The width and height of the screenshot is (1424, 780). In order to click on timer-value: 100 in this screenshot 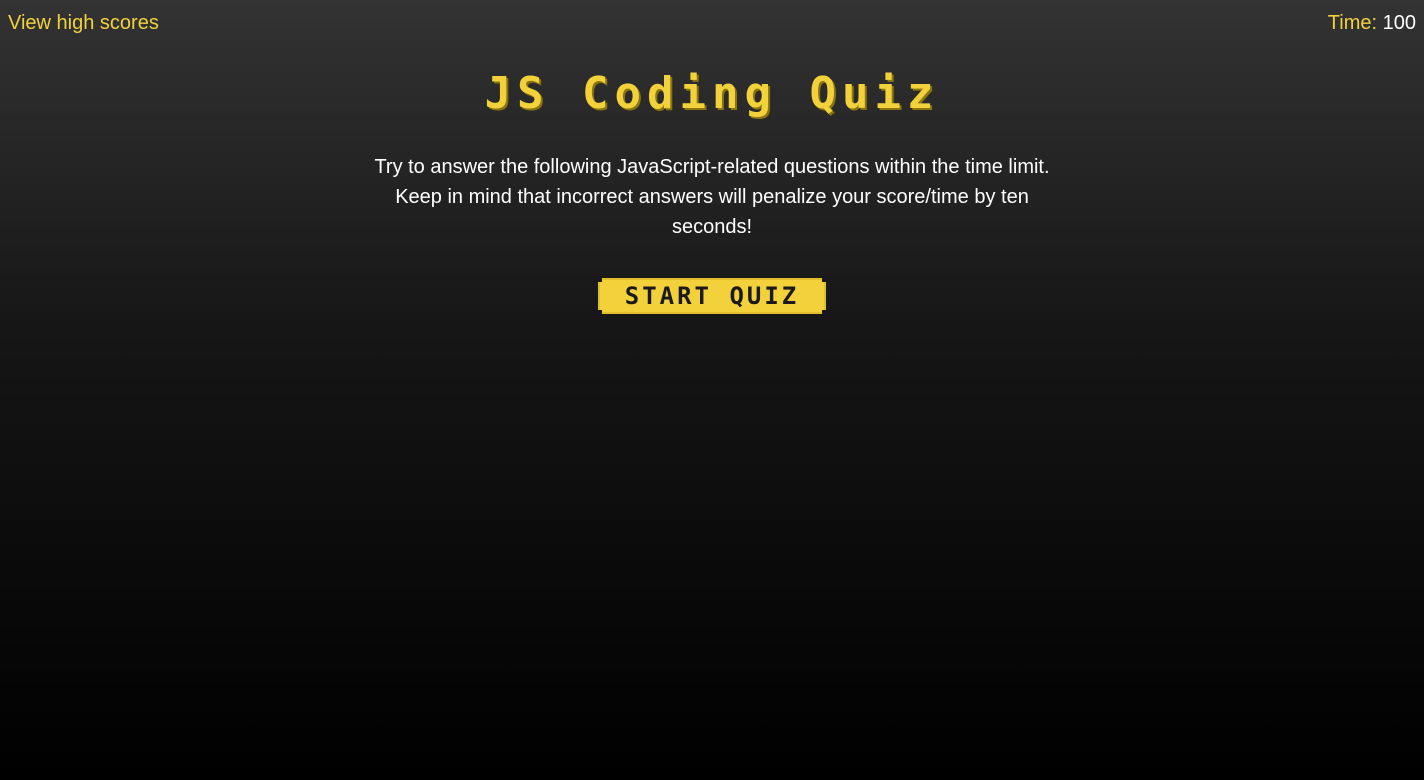, I will do `click(1399, 23)`.